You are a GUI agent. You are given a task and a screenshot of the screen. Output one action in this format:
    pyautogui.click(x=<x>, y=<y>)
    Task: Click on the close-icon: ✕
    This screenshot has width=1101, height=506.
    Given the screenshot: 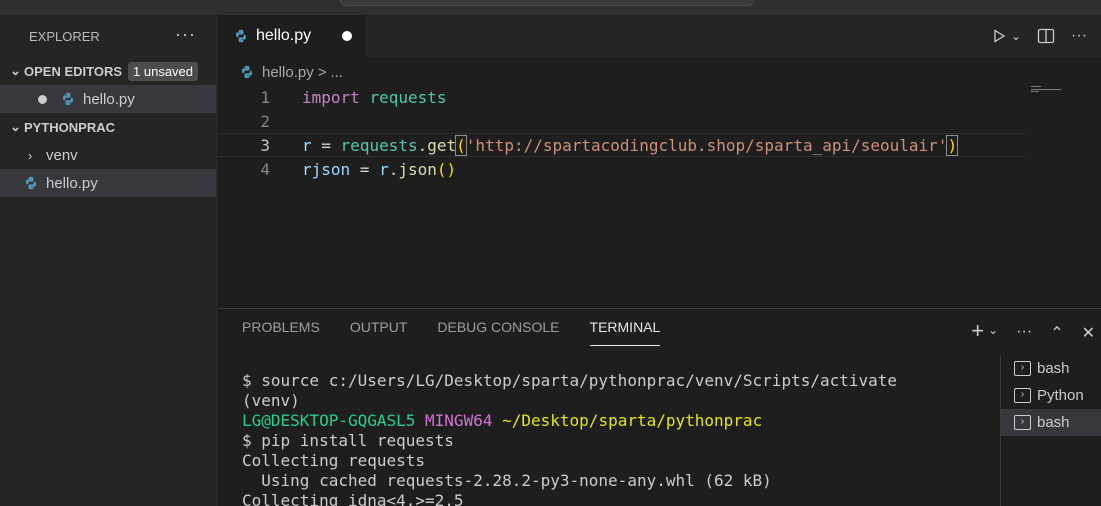 What is the action you would take?
    pyautogui.click(x=1088, y=333)
    